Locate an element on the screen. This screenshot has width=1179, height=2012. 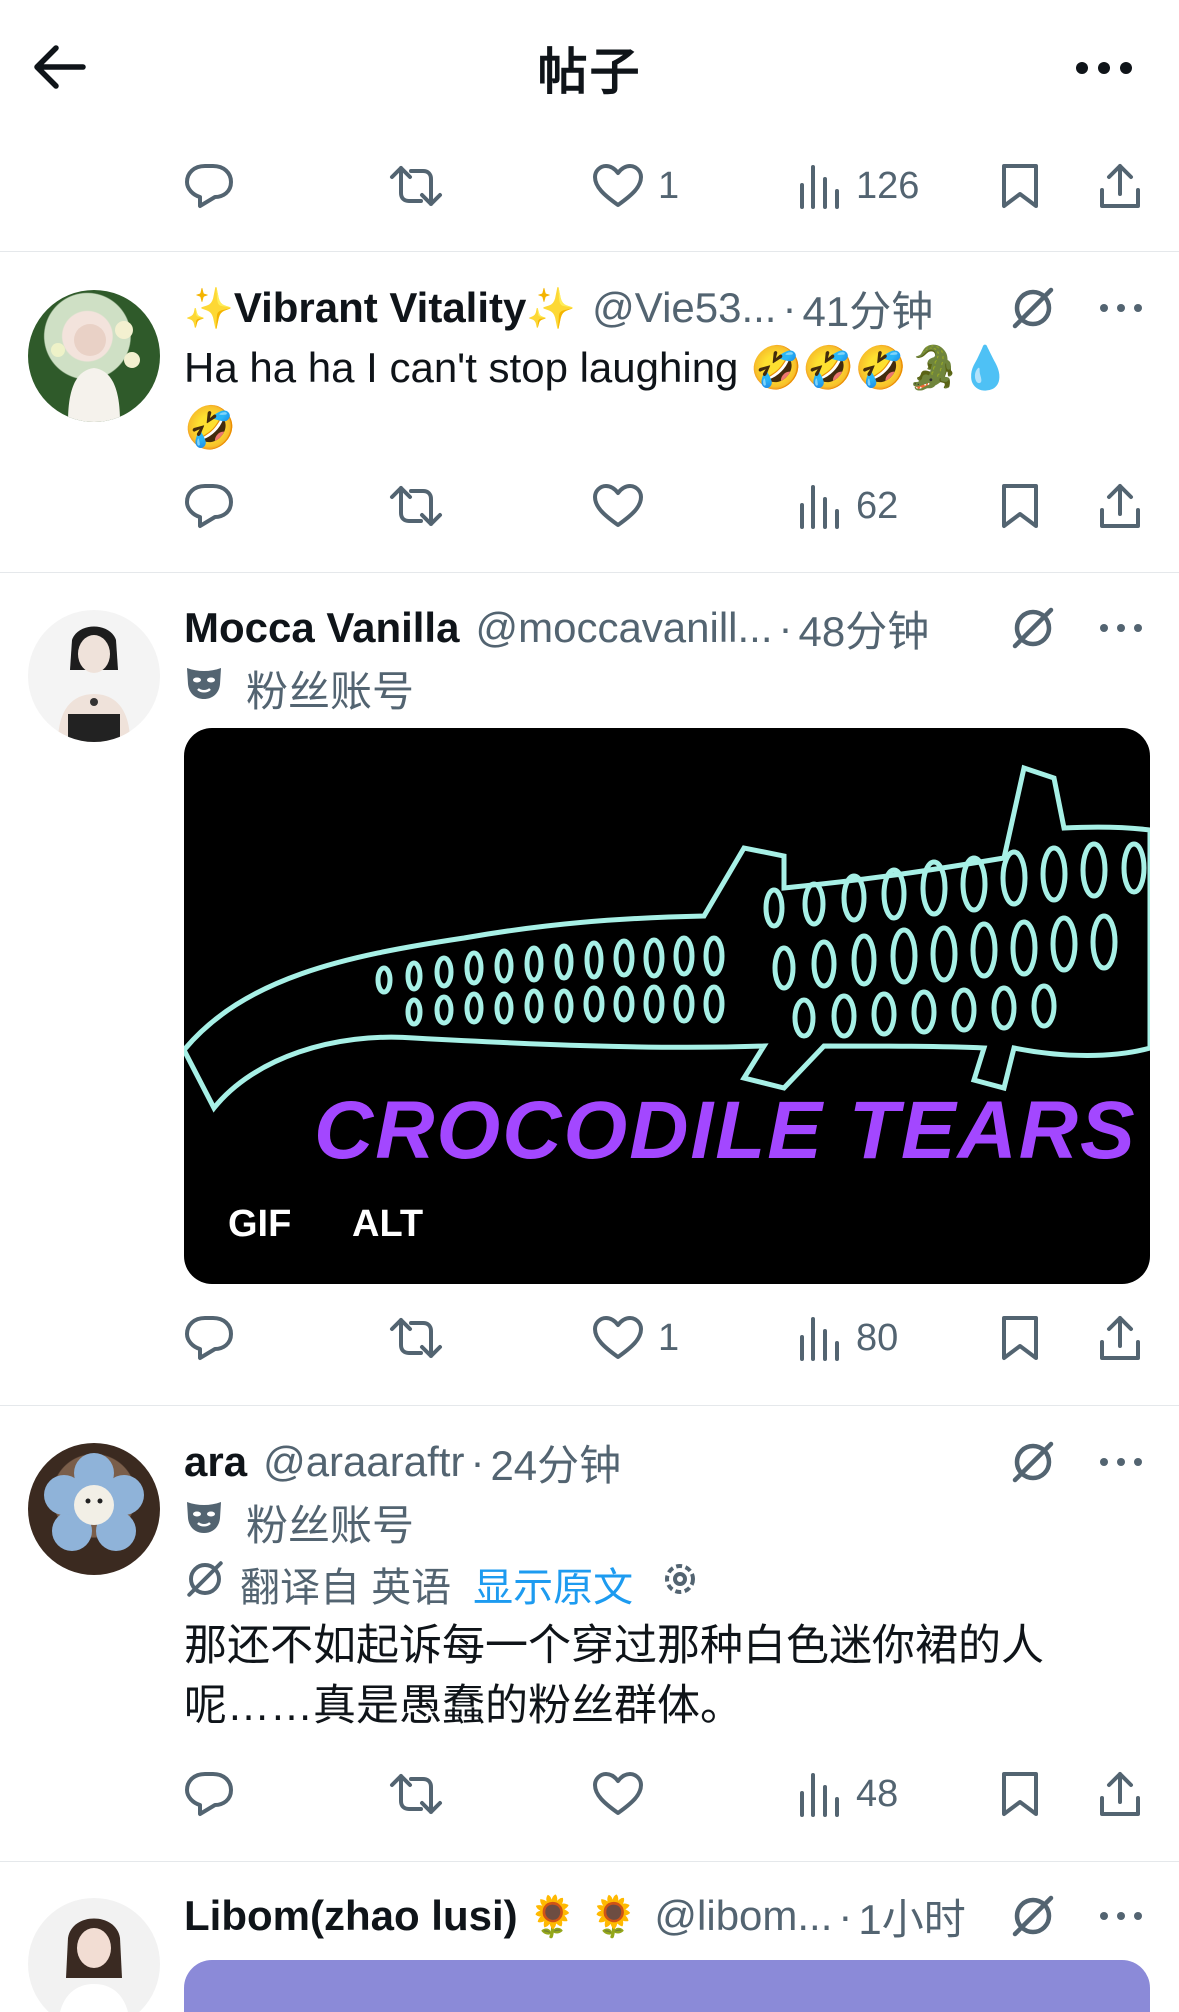
post-header: Mocca Vanilla @moccavanill... · 48分钟 is located at coordinates (616, 628).